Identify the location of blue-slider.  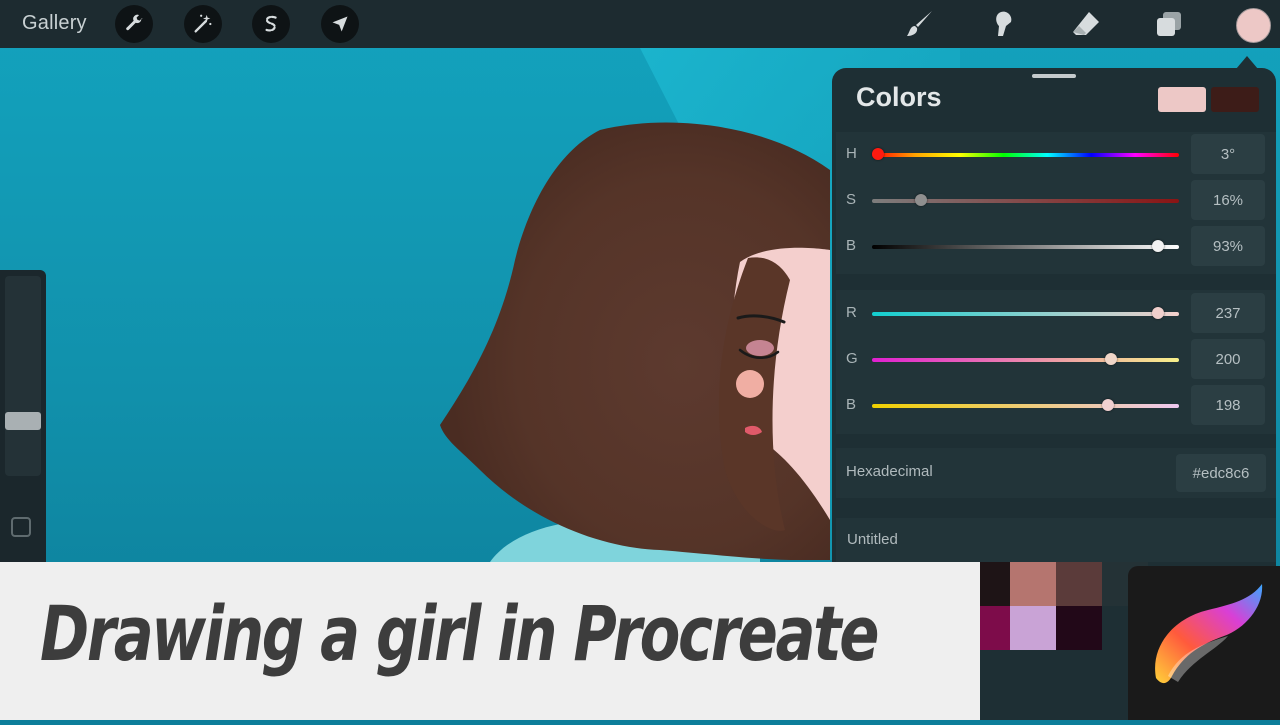
(1025, 406).